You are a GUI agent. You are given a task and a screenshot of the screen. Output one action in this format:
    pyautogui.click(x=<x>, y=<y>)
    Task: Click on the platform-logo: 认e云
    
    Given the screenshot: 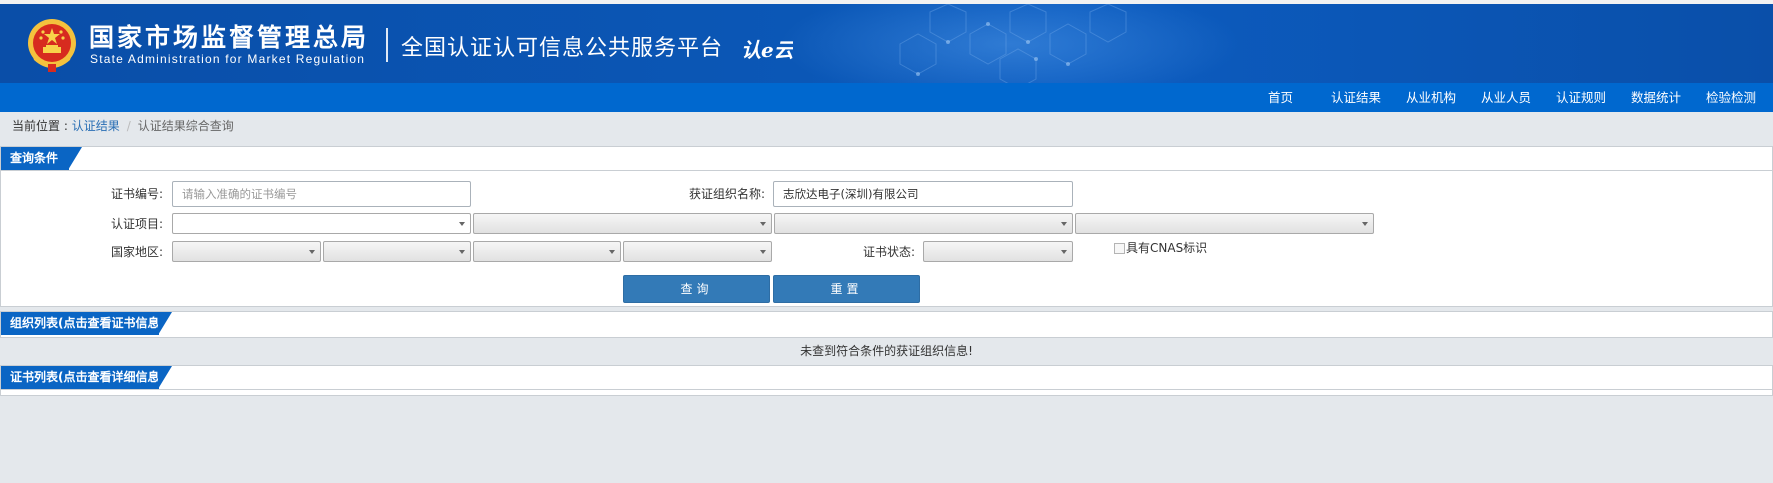 What is the action you would take?
    pyautogui.click(x=767, y=50)
    